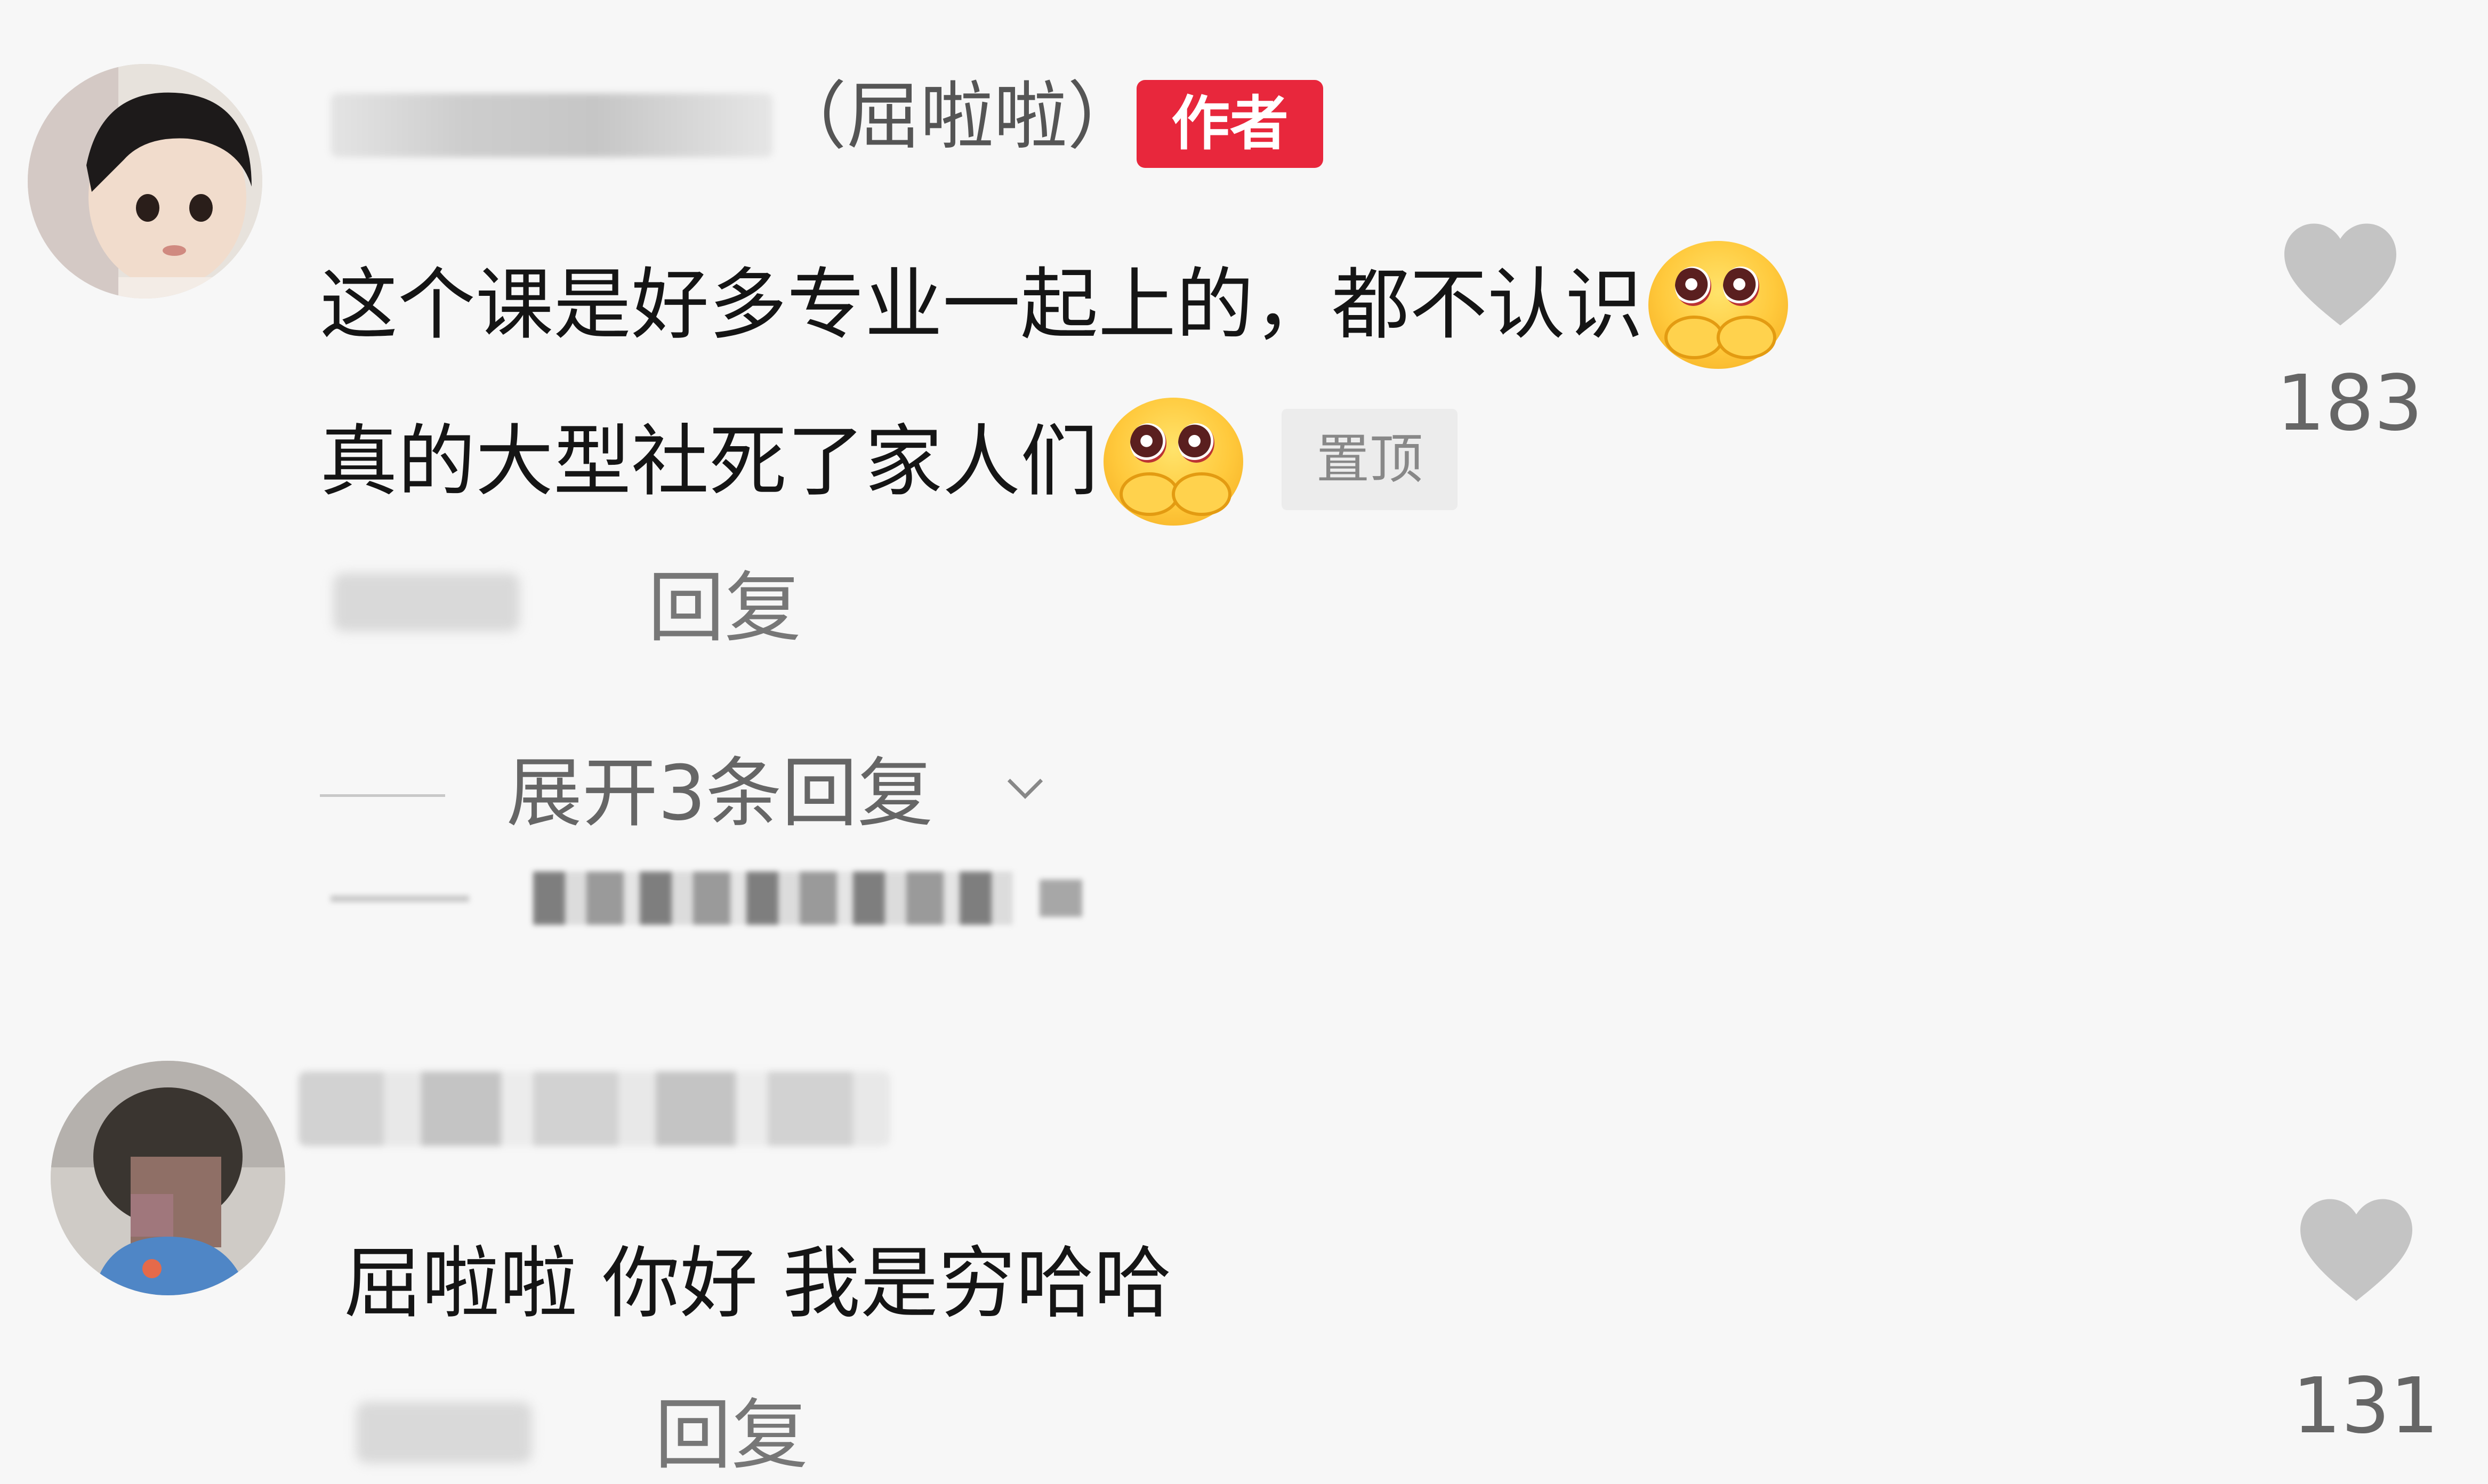  Describe the element at coordinates (957, 117) in the screenshot. I see `username-suffix: （屈啦啦）` at that location.